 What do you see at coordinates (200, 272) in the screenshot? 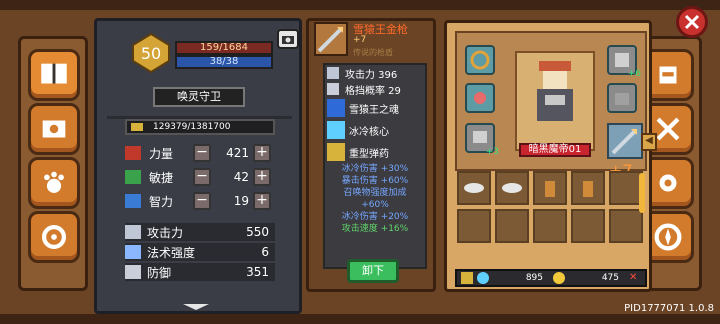
I see `derived-defense: 防御 351` at bounding box center [200, 272].